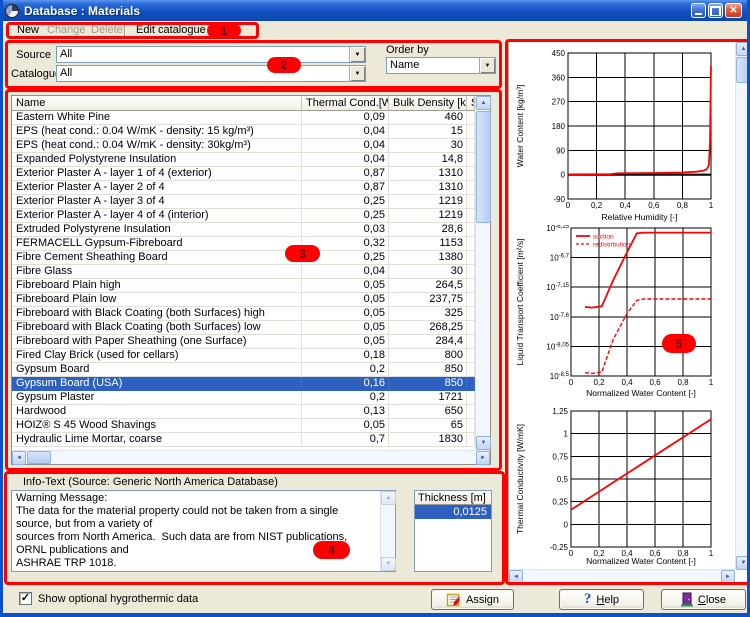 This screenshot has width=750, height=617. What do you see at coordinates (483, 443) in the screenshot?
I see `scroll-down-icon: ▼` at bounding box center [483, 443].